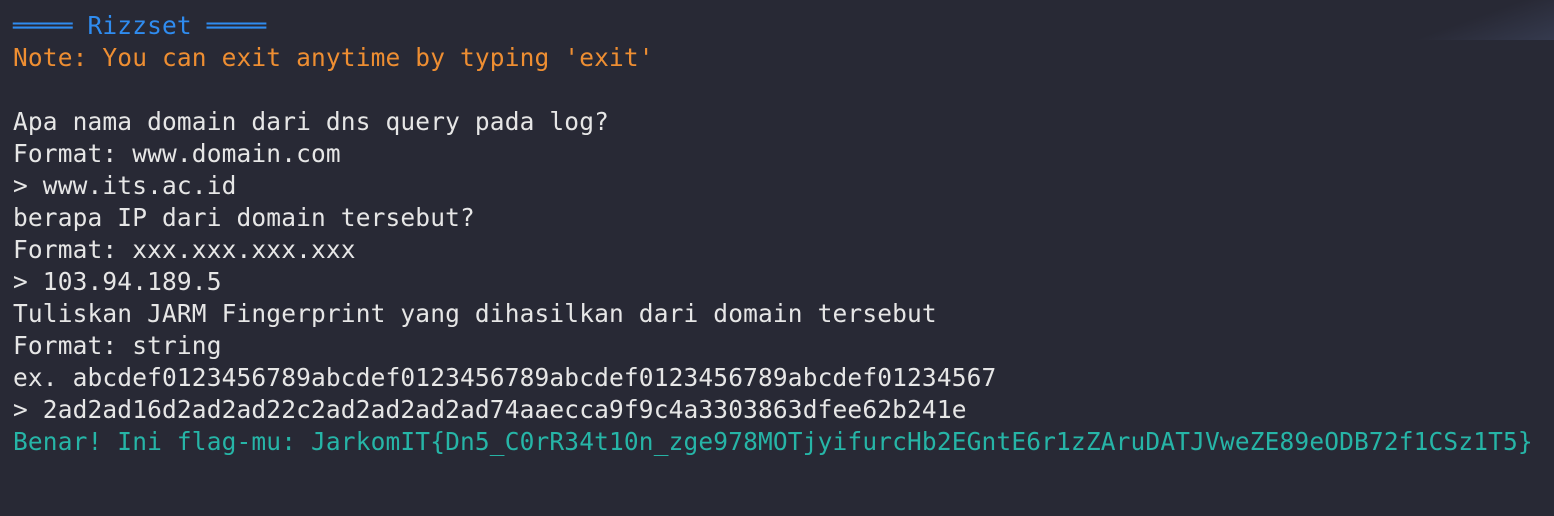 The image size is (1554, 516). Describe the element at coordinates (184, 249) in the screenshot. I see `question-ip-format: Format: xxx.xxx.xxx.xxx` at that location.